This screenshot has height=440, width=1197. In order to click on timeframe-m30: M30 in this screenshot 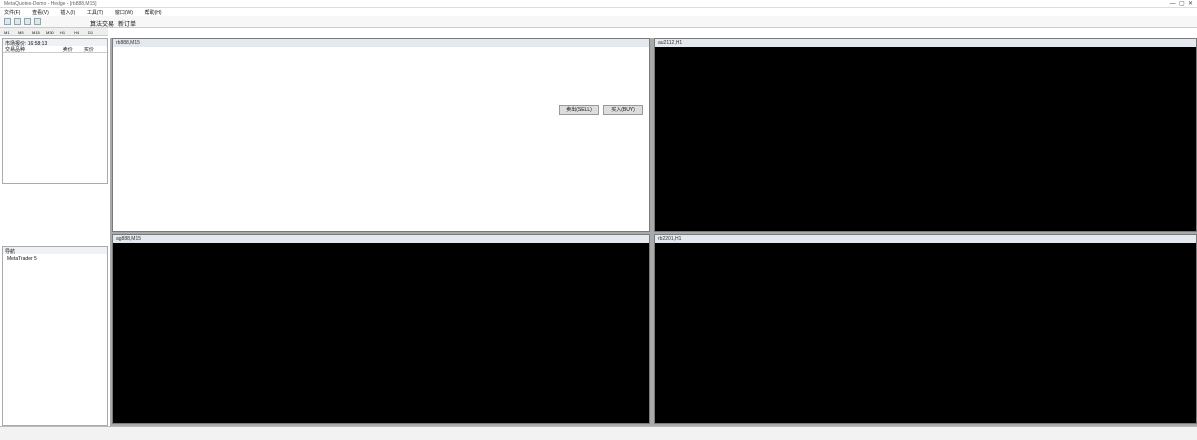, I will do `click(50, 32)`.